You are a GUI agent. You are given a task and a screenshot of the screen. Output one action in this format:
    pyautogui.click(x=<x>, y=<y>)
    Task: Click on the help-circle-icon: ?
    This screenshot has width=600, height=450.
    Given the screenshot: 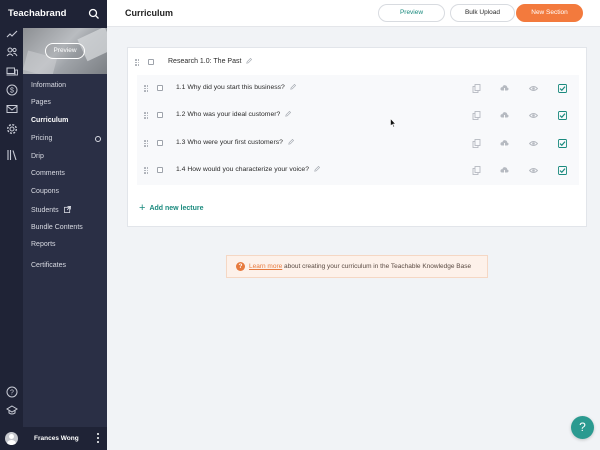 What is the action you would take?
    pyautogui.click(x=12, y=392)
    